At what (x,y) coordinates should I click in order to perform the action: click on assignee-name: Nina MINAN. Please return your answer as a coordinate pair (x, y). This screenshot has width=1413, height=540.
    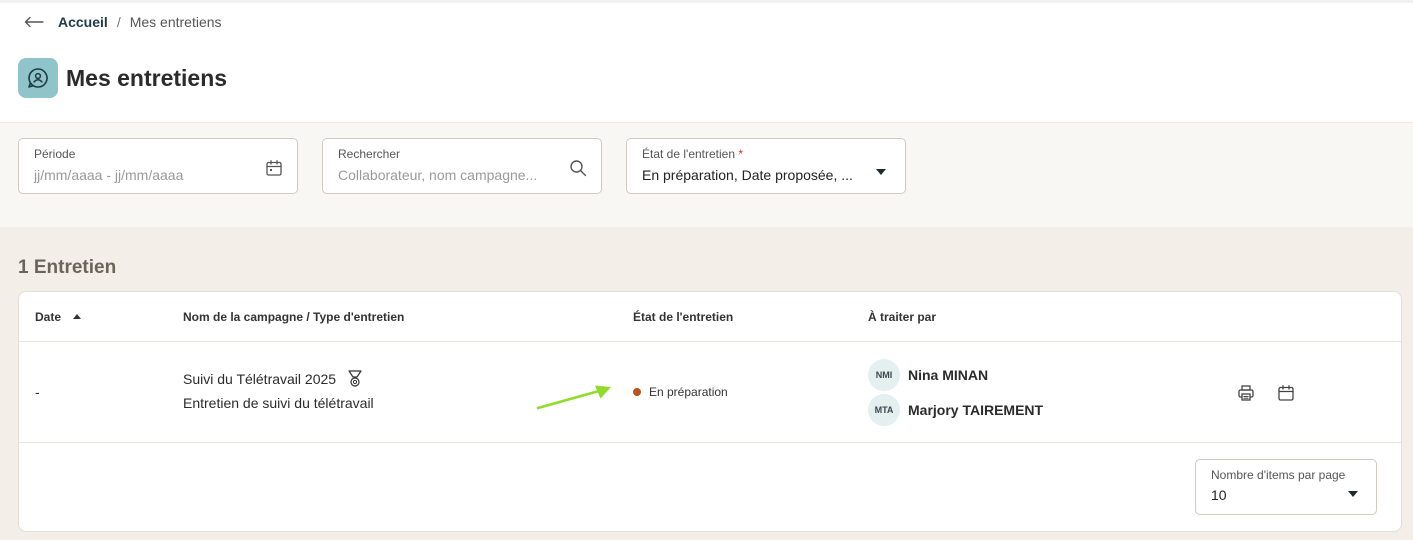
    Looking at the image, I should click on (948, 375).